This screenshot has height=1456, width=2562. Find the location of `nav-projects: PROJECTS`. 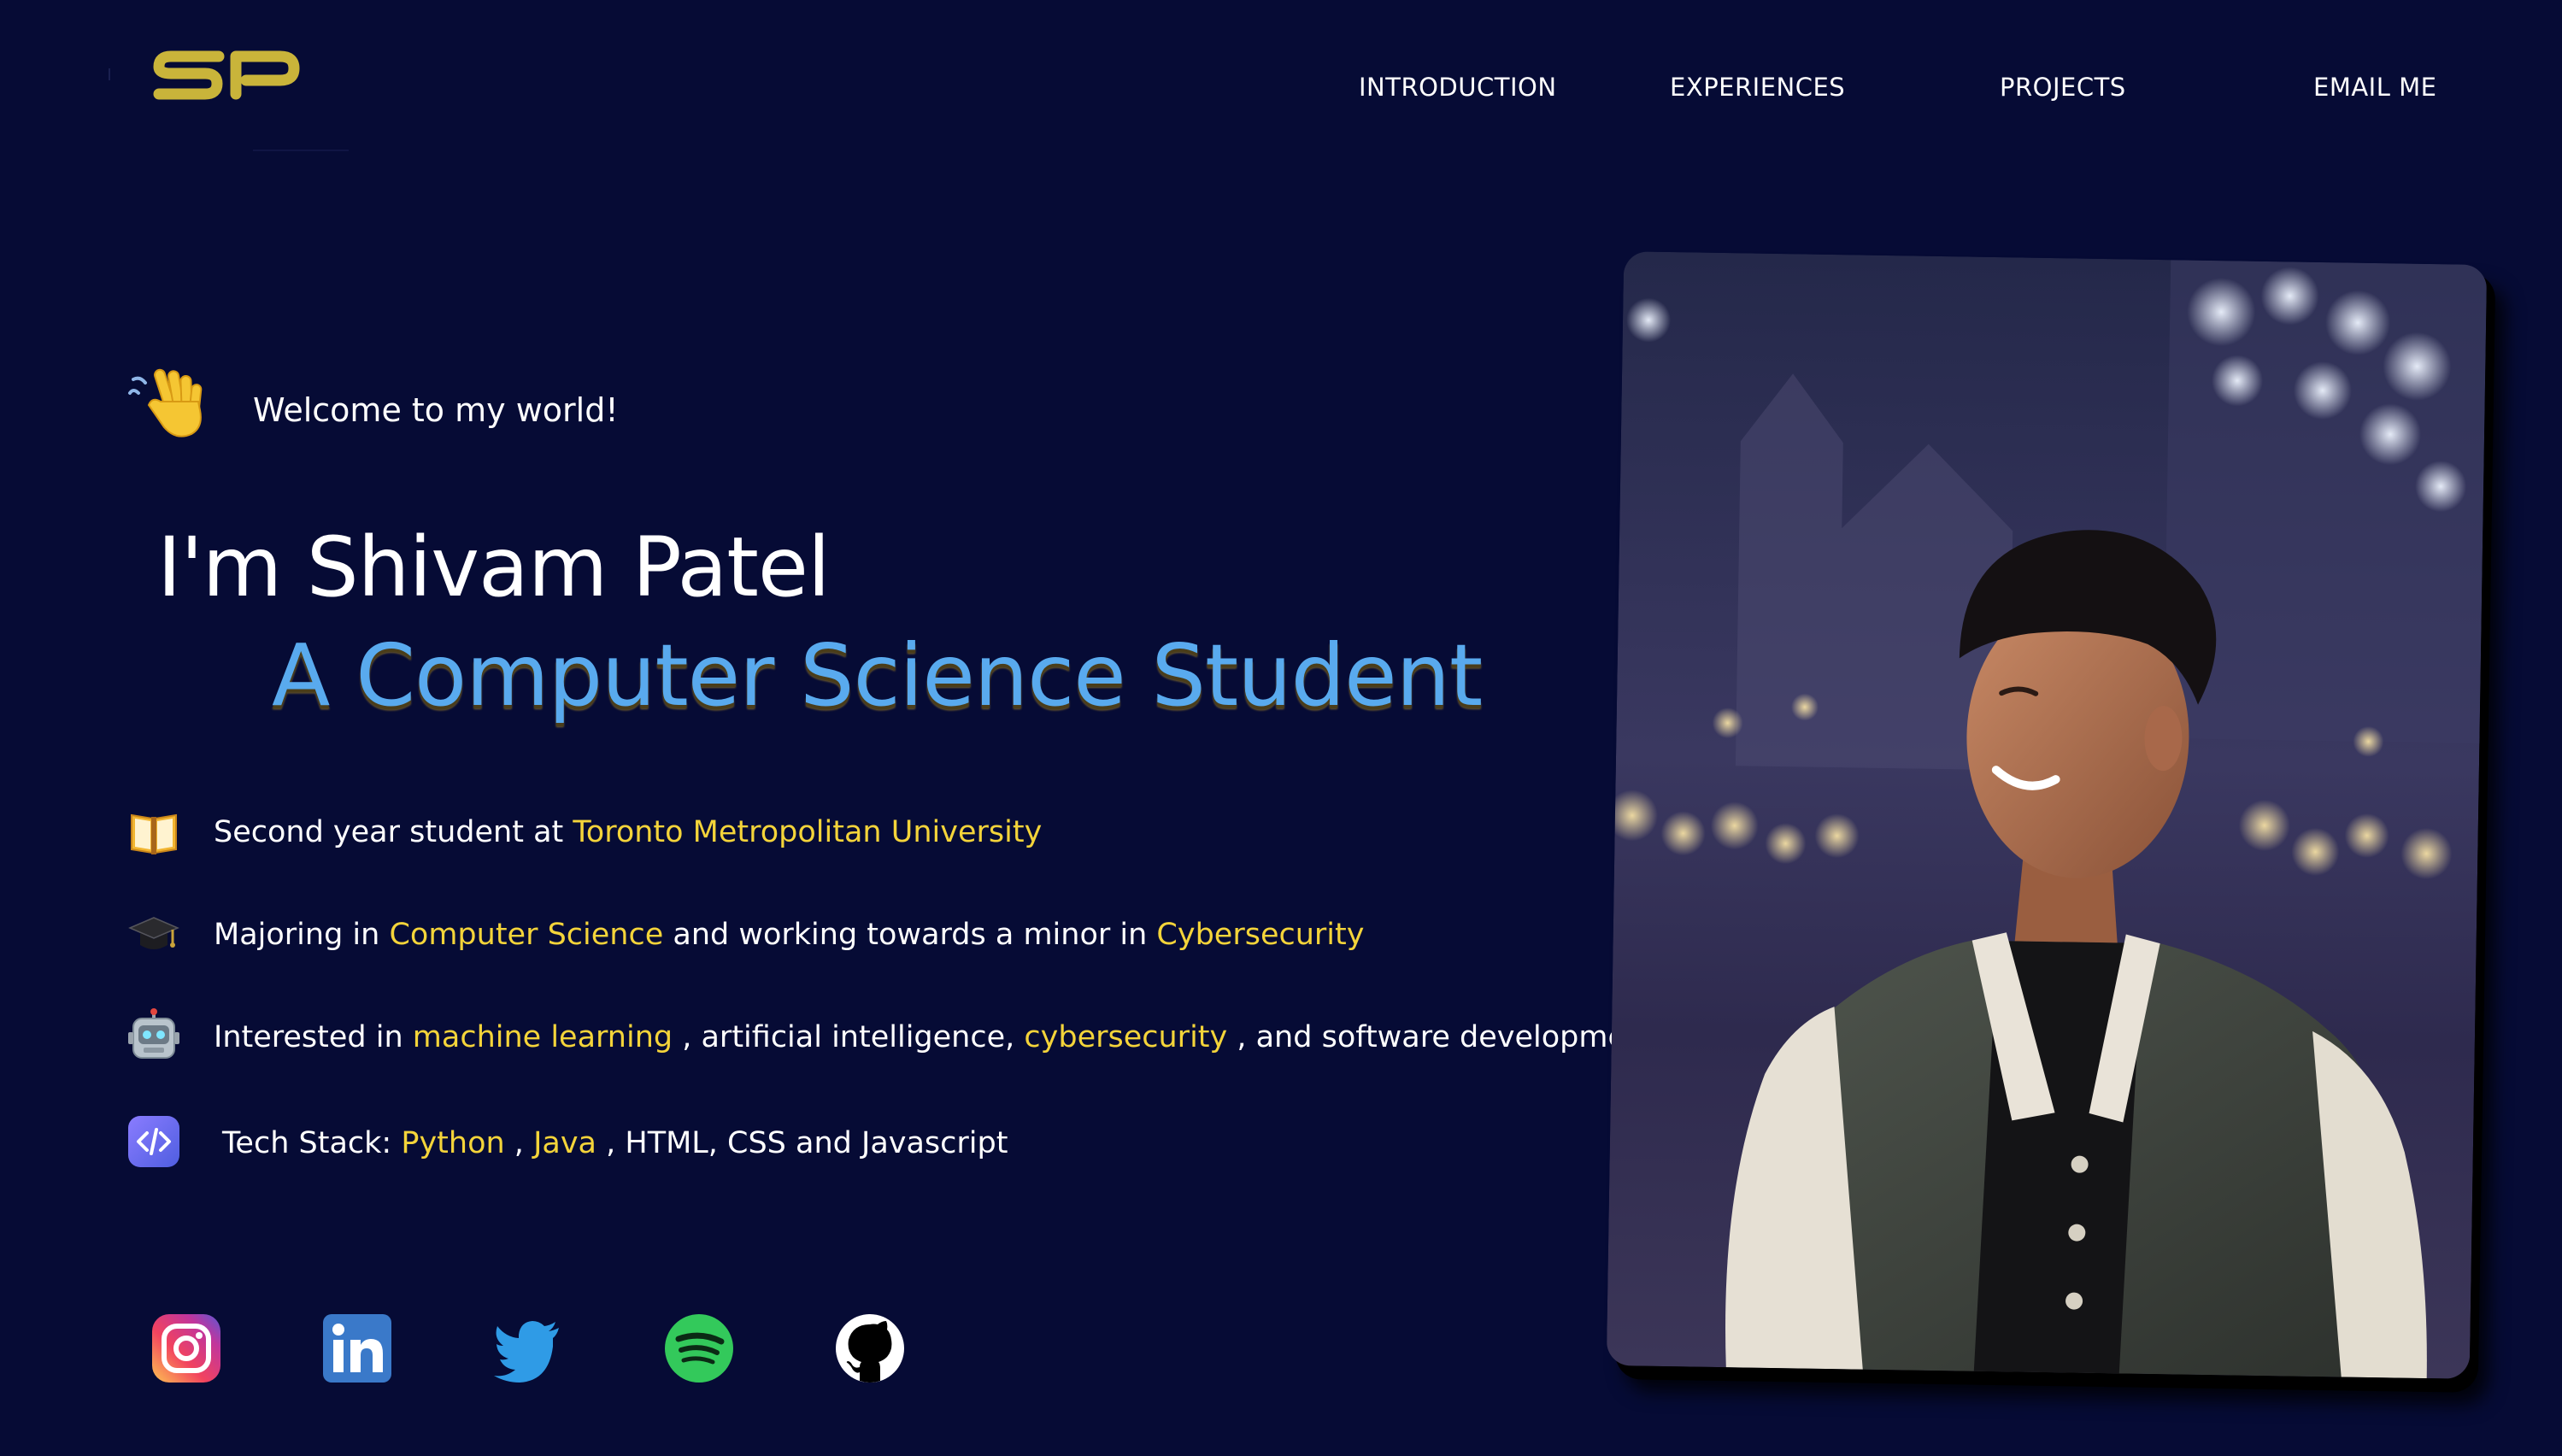

nav-projects: PROJECTS is located at coordinates (2063, 87).